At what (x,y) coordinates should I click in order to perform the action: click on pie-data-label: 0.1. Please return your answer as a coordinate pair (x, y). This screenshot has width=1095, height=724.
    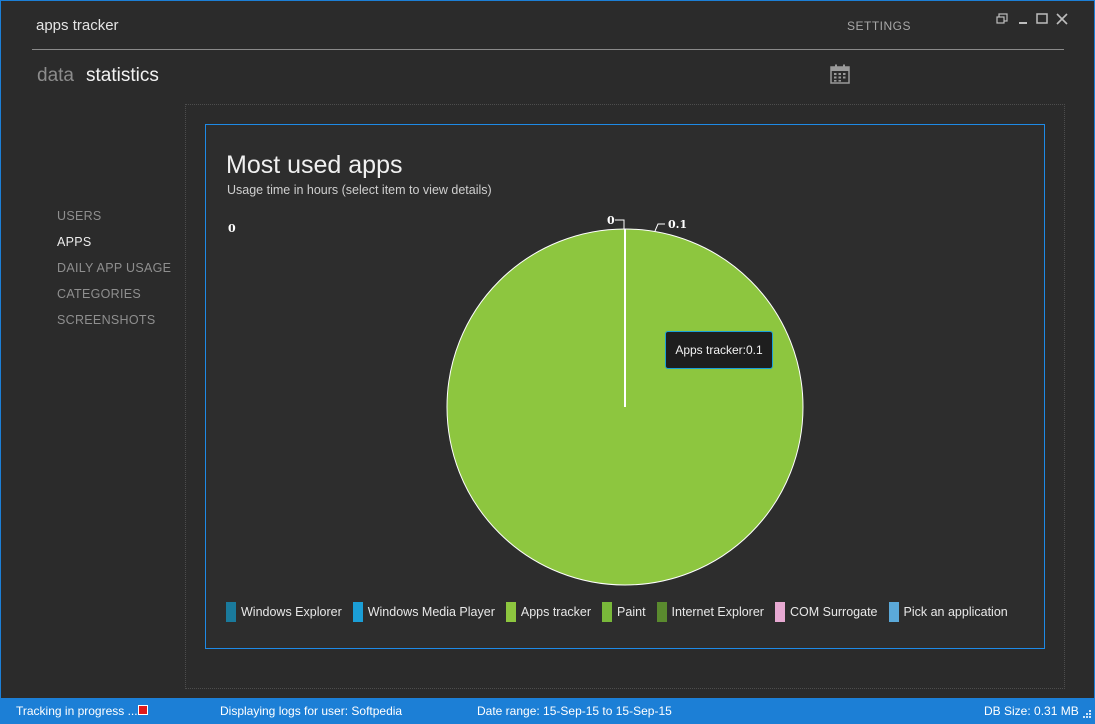
    Looking at the image, I should click on (677, 224).